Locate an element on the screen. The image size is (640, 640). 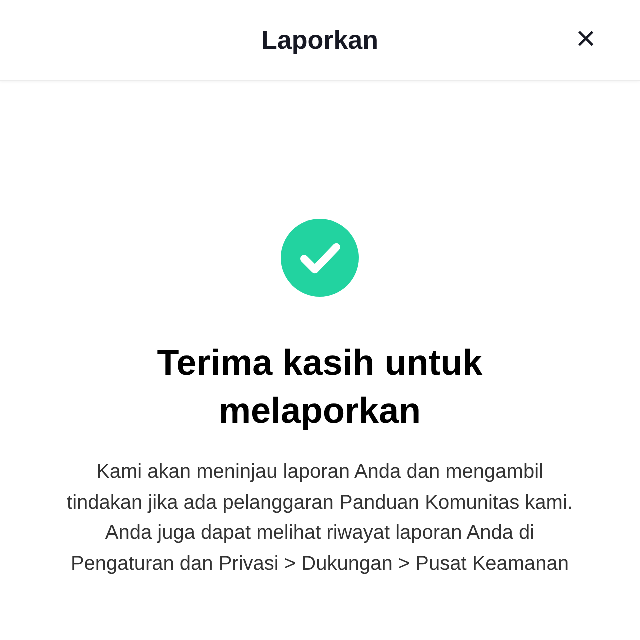
success-check-icon is located at coordinates (320, 258).